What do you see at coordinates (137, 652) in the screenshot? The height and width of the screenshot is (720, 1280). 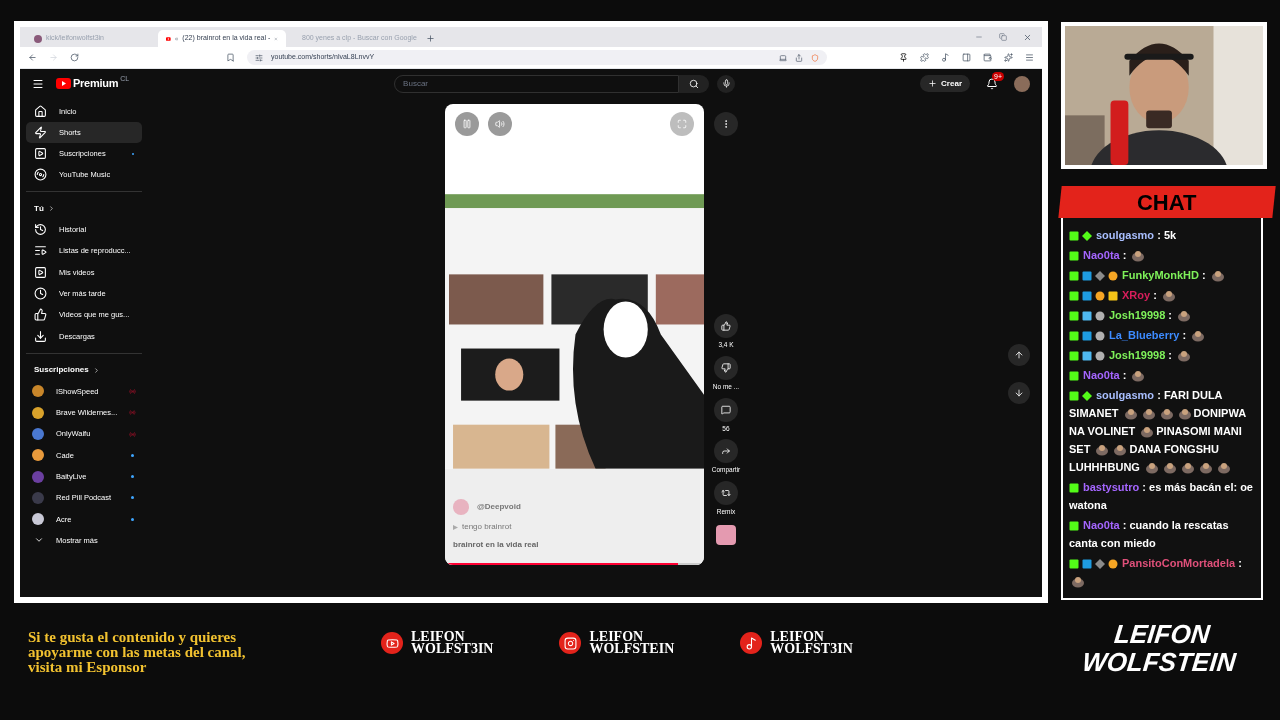 I see `sponsor-text: Si te gusta el contenido y quieres apoyarme con las metas del canal, visita mi Esponsor` at bounding box center [137, 652].